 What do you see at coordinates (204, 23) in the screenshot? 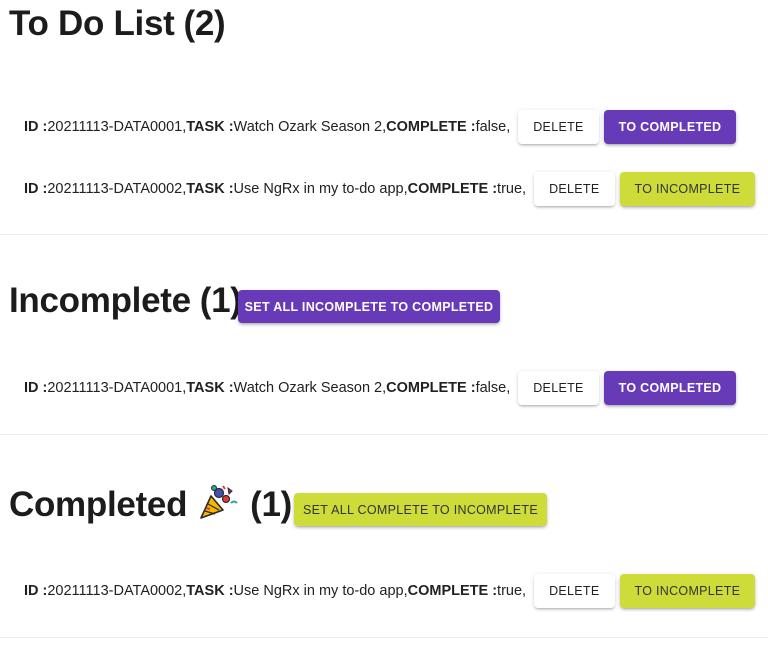
I see `todo-list-count: (2)` at bounding box center [204, 23].